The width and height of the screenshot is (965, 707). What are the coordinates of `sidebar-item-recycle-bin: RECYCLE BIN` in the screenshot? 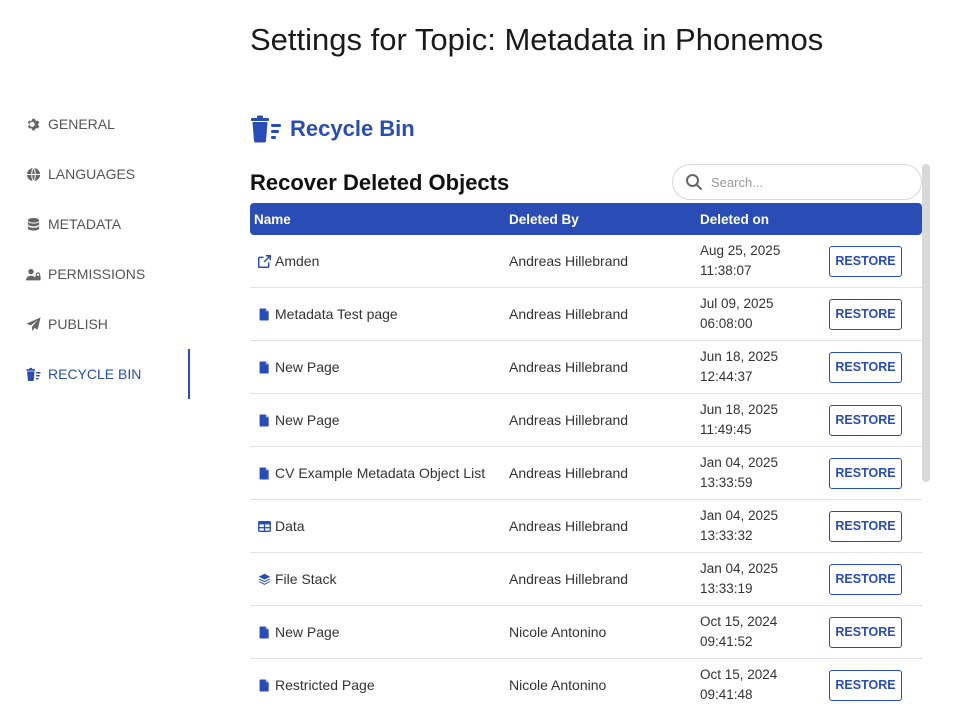 It's located at (95, 374).